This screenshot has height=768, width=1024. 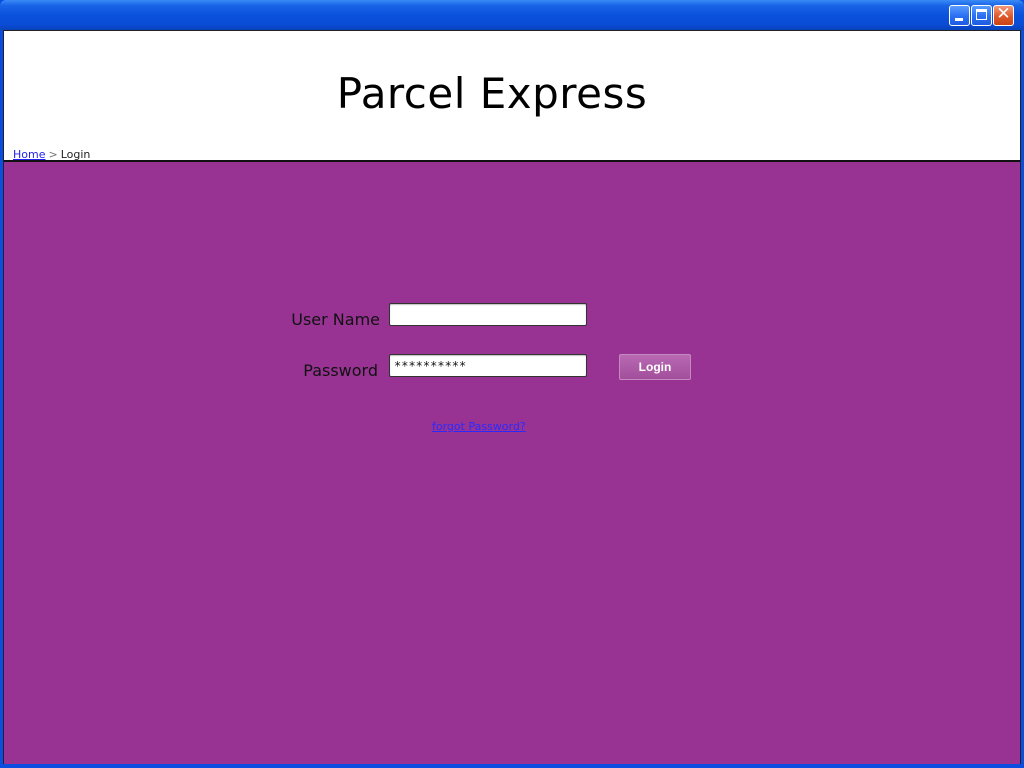 What do you see at coordinates (512, 15) in the screenshot?
I see `title-bar: ✕` at bounding box center [512, 15].